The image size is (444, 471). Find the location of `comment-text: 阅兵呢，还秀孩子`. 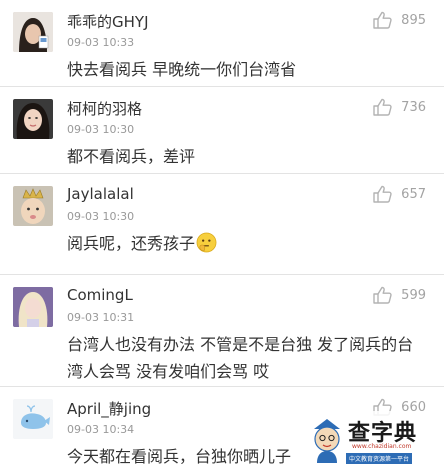

comment-text: 阅兵呢，还秀孩子 is located at coordinates (247, 243).